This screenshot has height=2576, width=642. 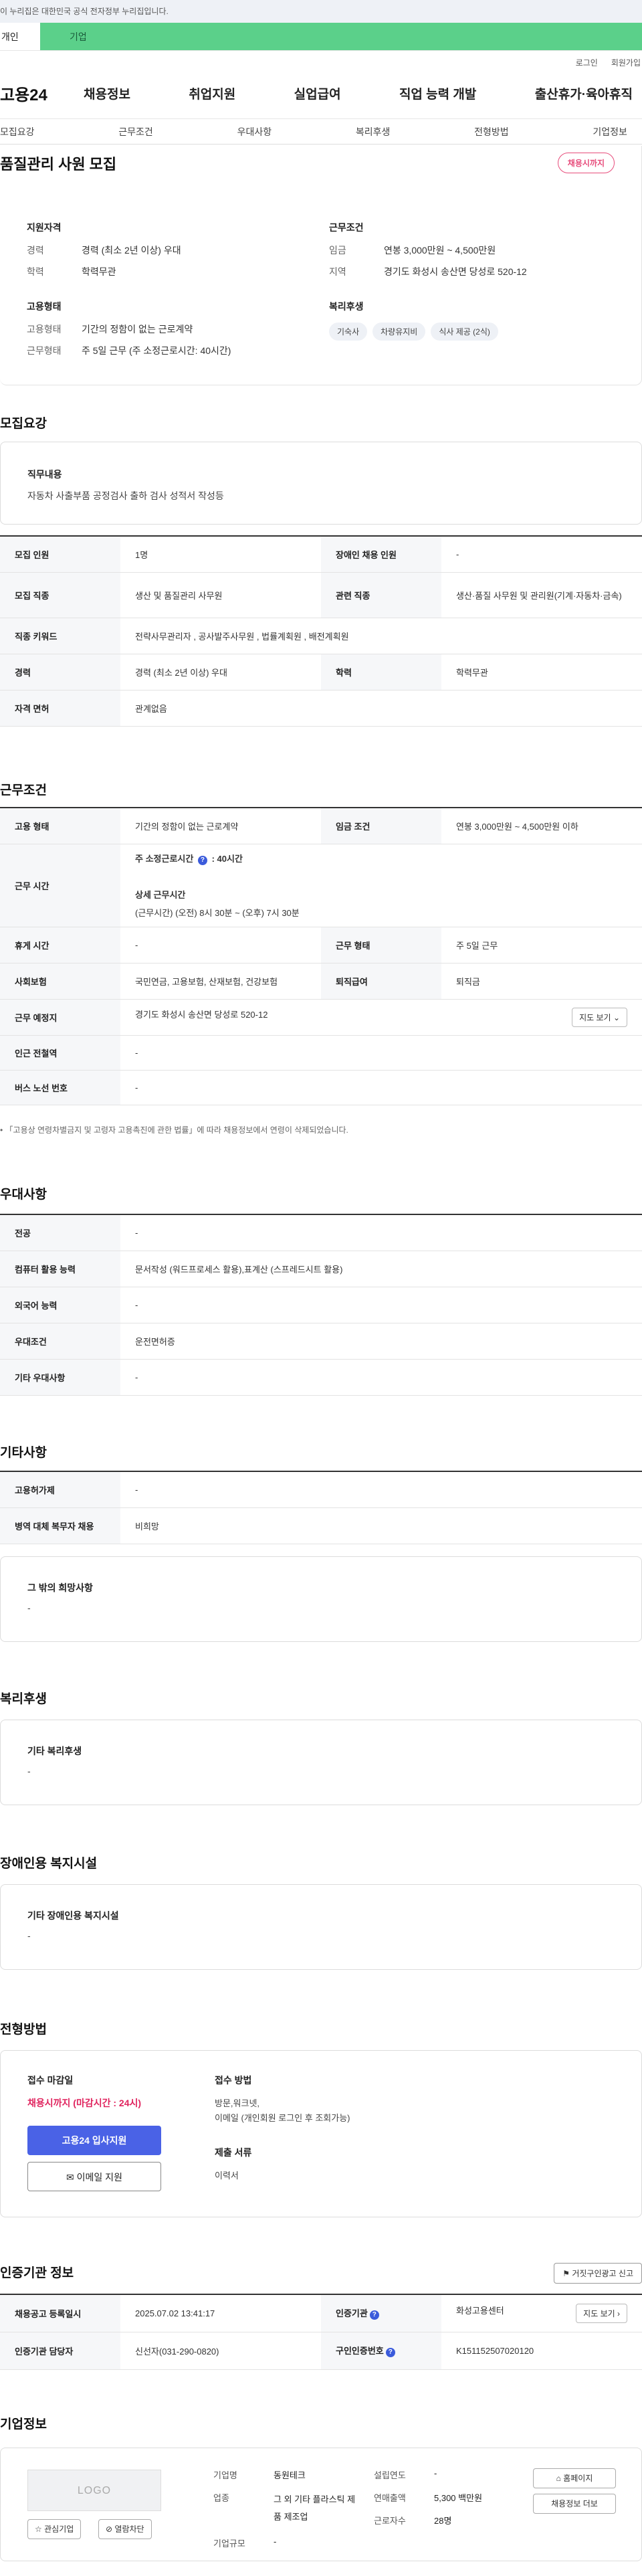 What do you see at coordinates (107, 93) in the screenshot?
I see `gnb-item-jobs: 채용정보` at bounding box center [107, 93].